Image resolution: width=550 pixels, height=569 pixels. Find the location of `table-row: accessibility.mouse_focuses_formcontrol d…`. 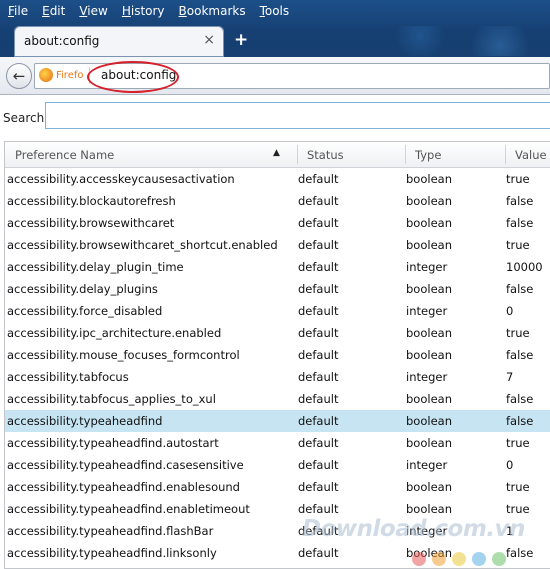

table-row: accessibility.mouse_focuses_formcontrol d… is located at coordinates (277, 355).